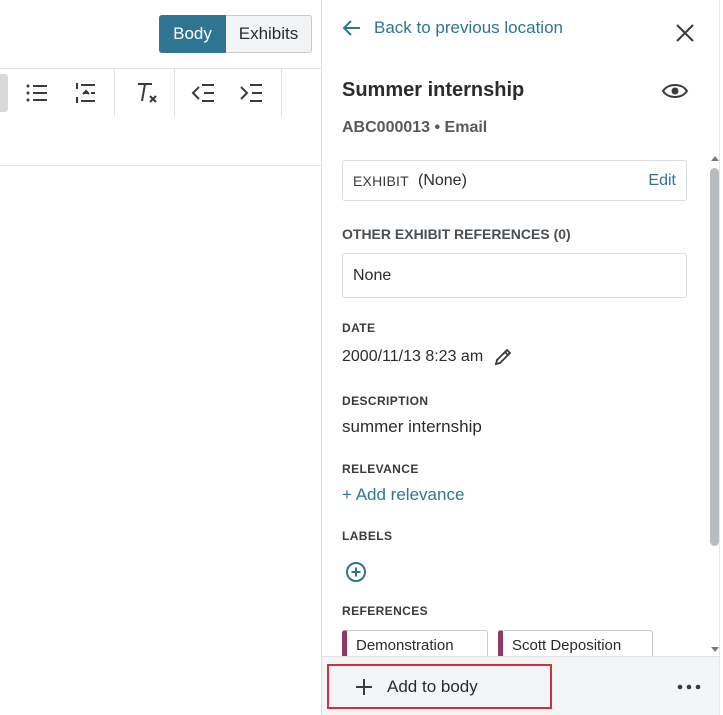  What do you see at coordinates (675, 91) in the screenshot?
I see `eye-icon` at bounding box center [675, 91].